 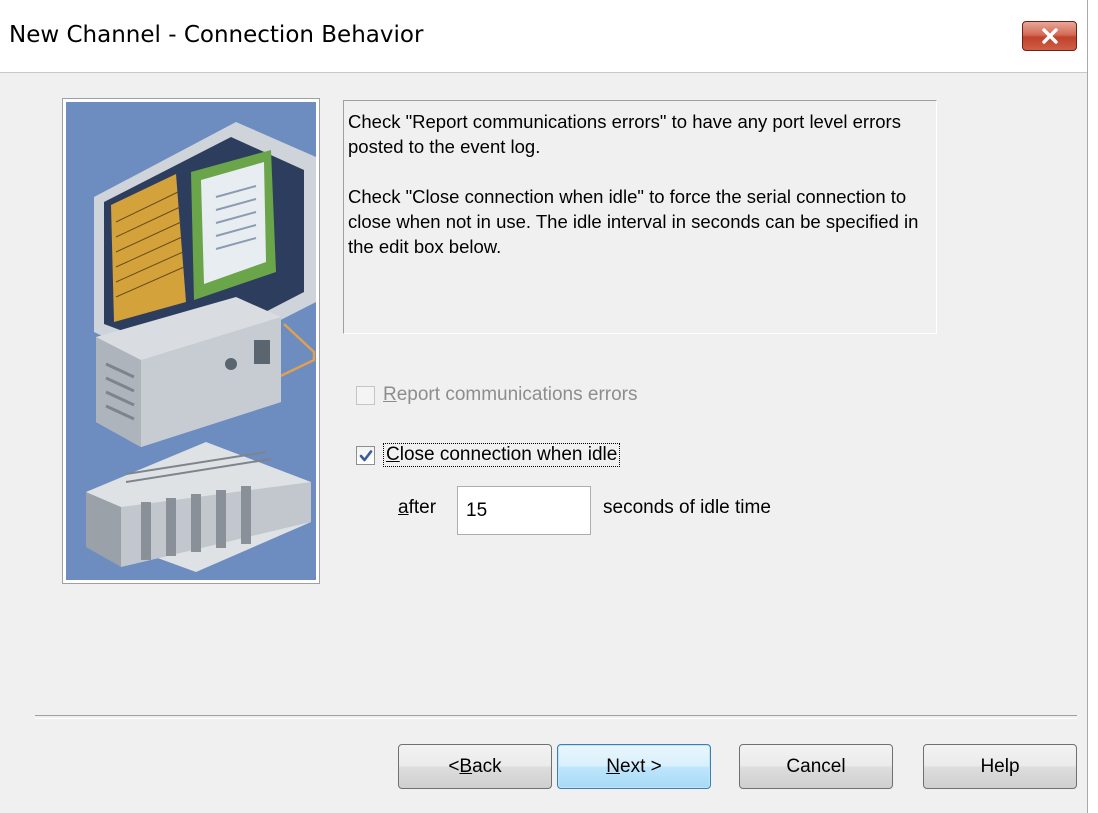 I want to click on computer-and-plc-illustration, so click(x=201, y=347).